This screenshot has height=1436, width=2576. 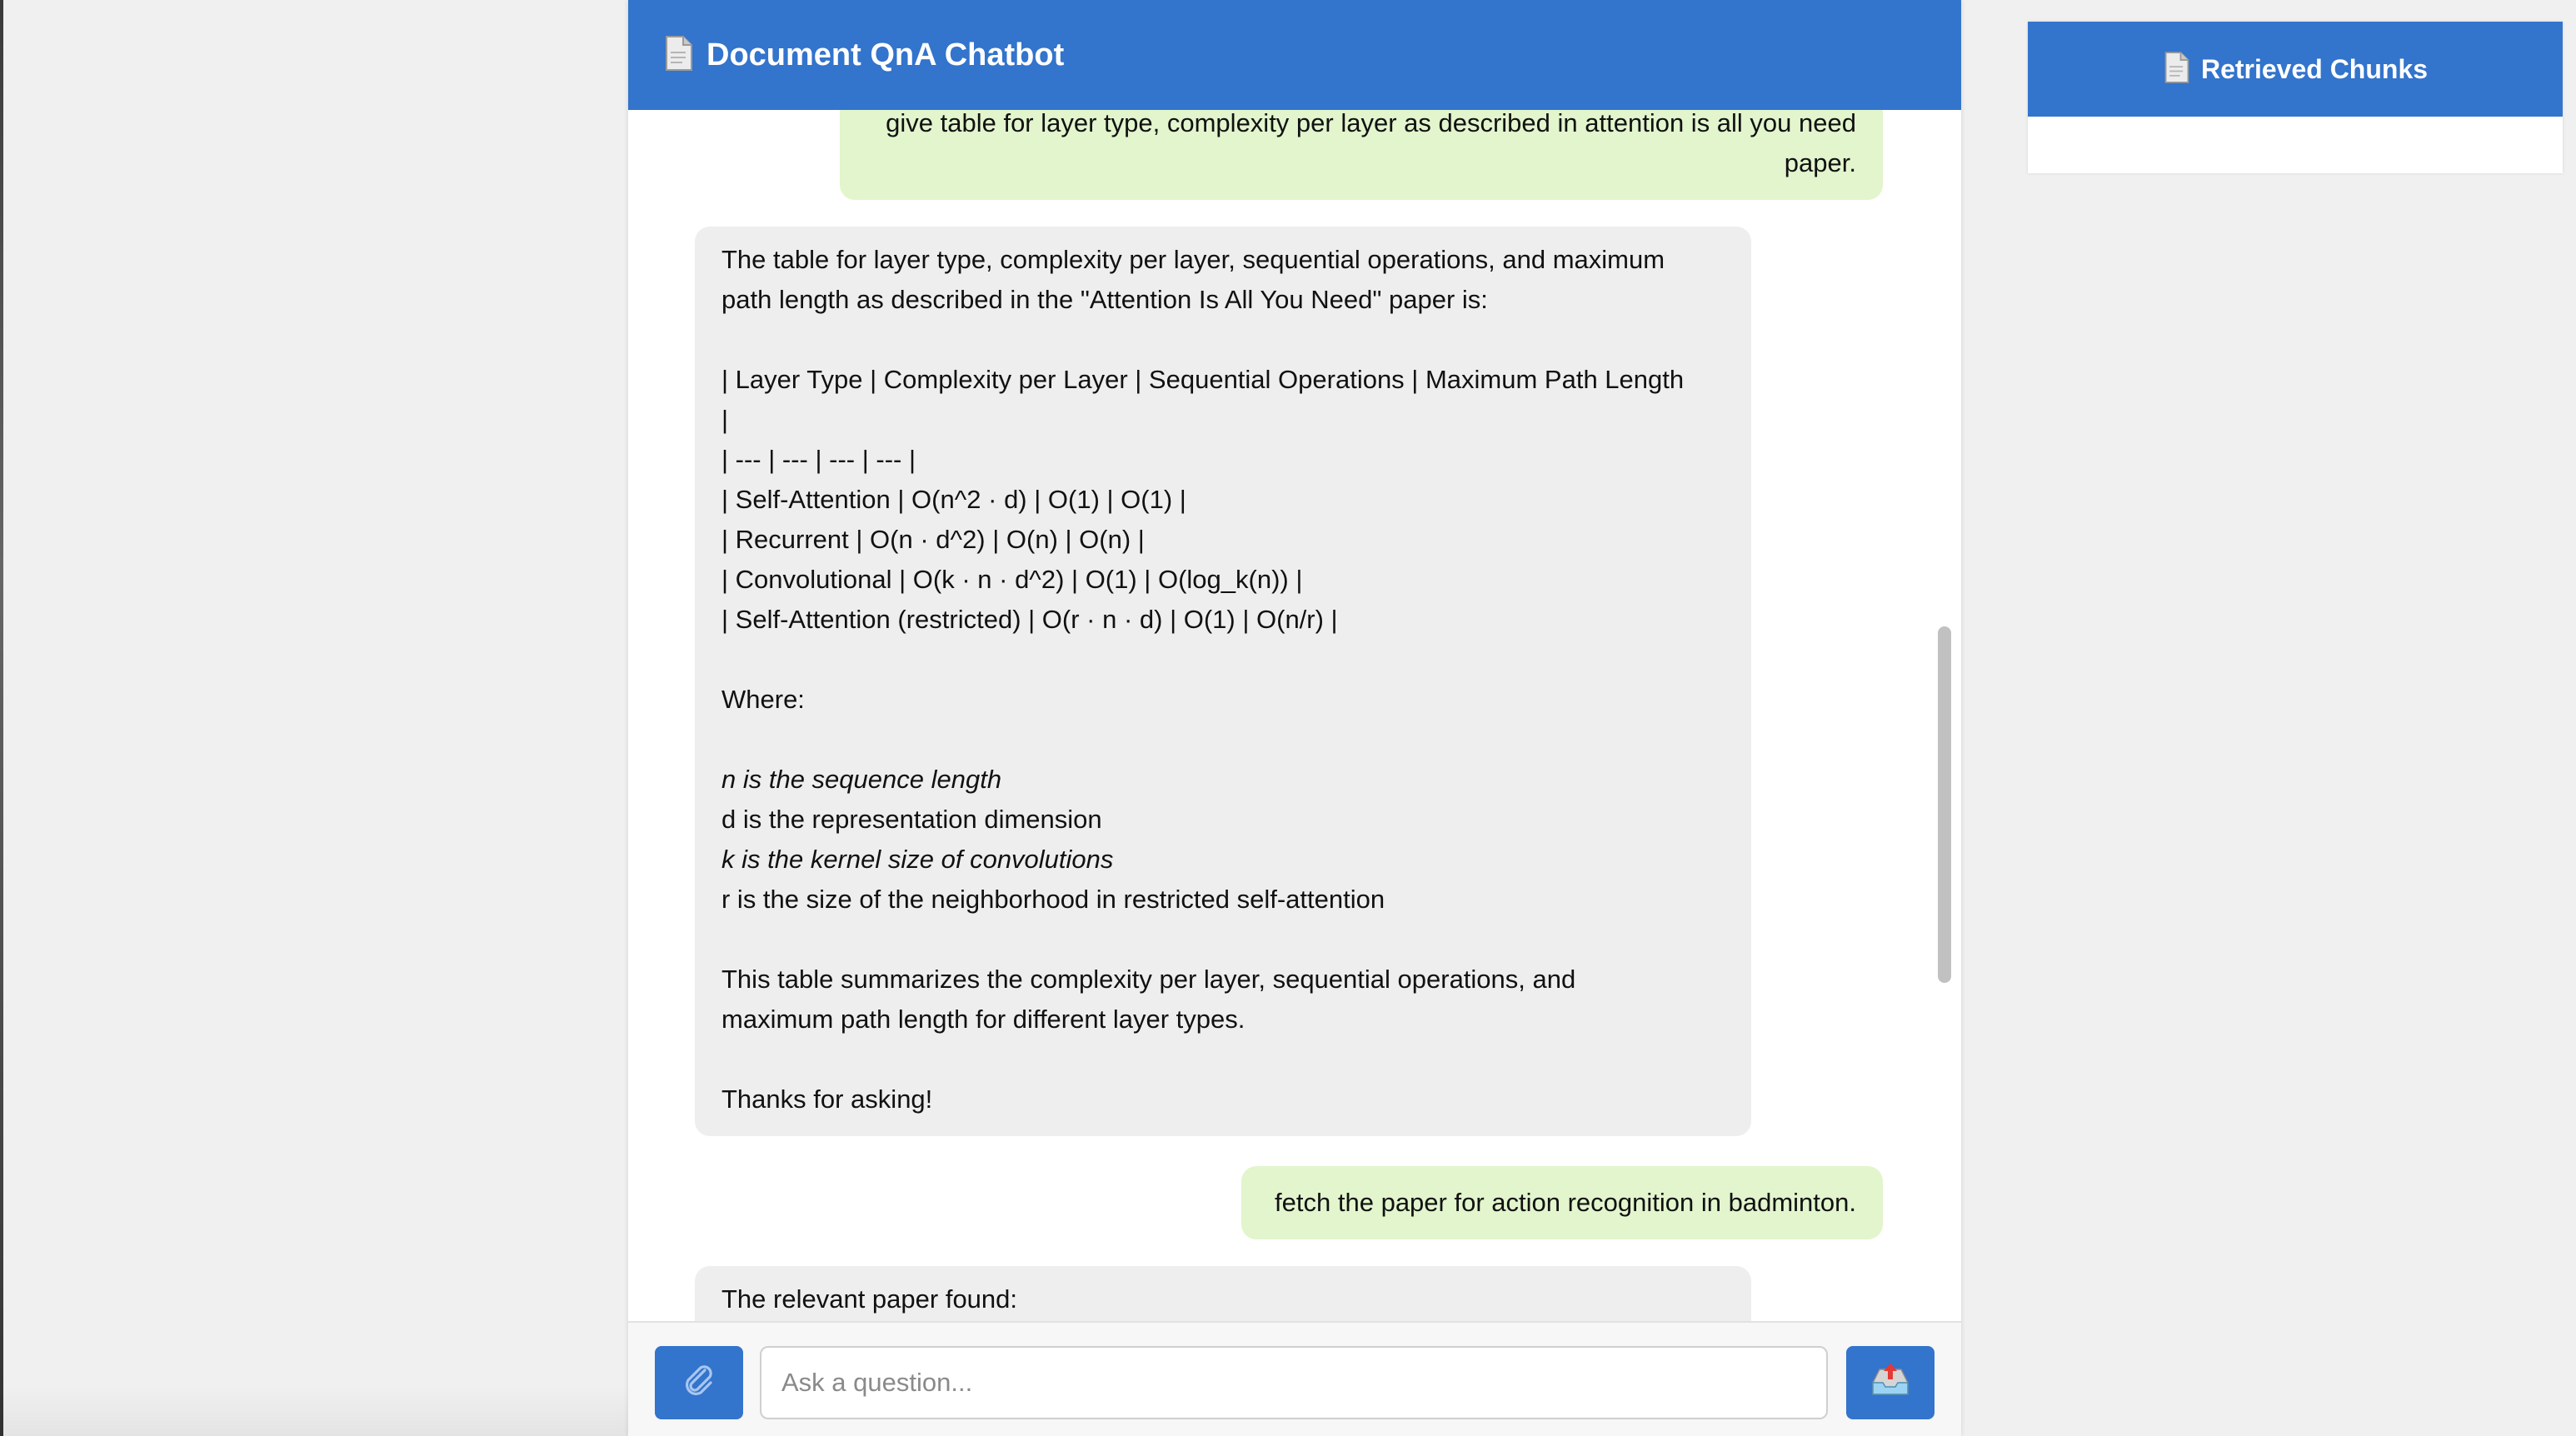 I want to click on message-line: Thanks for asking!, so click(x=827, y=1099).